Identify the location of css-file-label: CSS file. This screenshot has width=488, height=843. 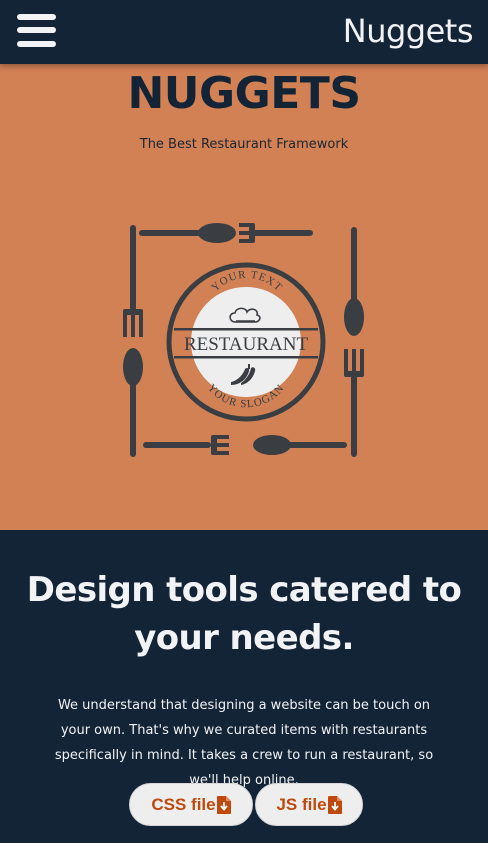
(183, 804).